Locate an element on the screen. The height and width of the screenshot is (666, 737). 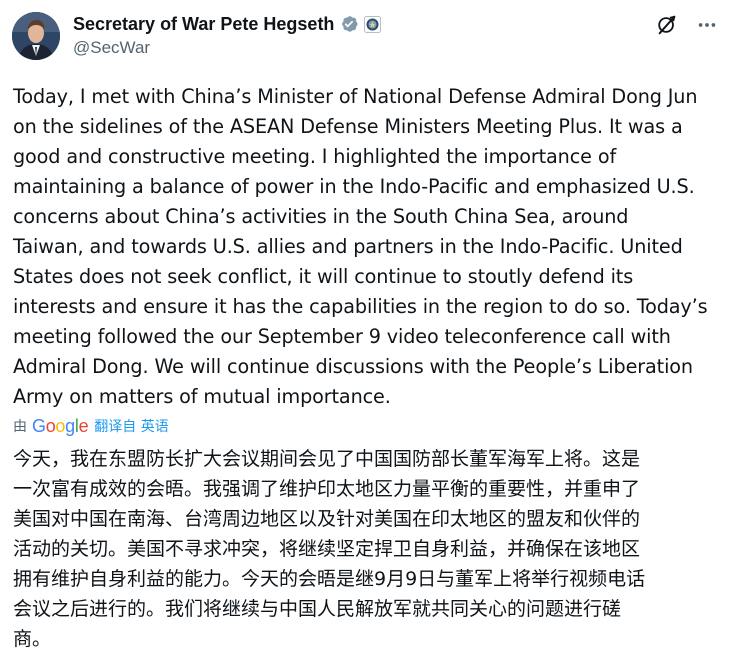
author-handle: @SecWar is located at coordinates (111, 48).